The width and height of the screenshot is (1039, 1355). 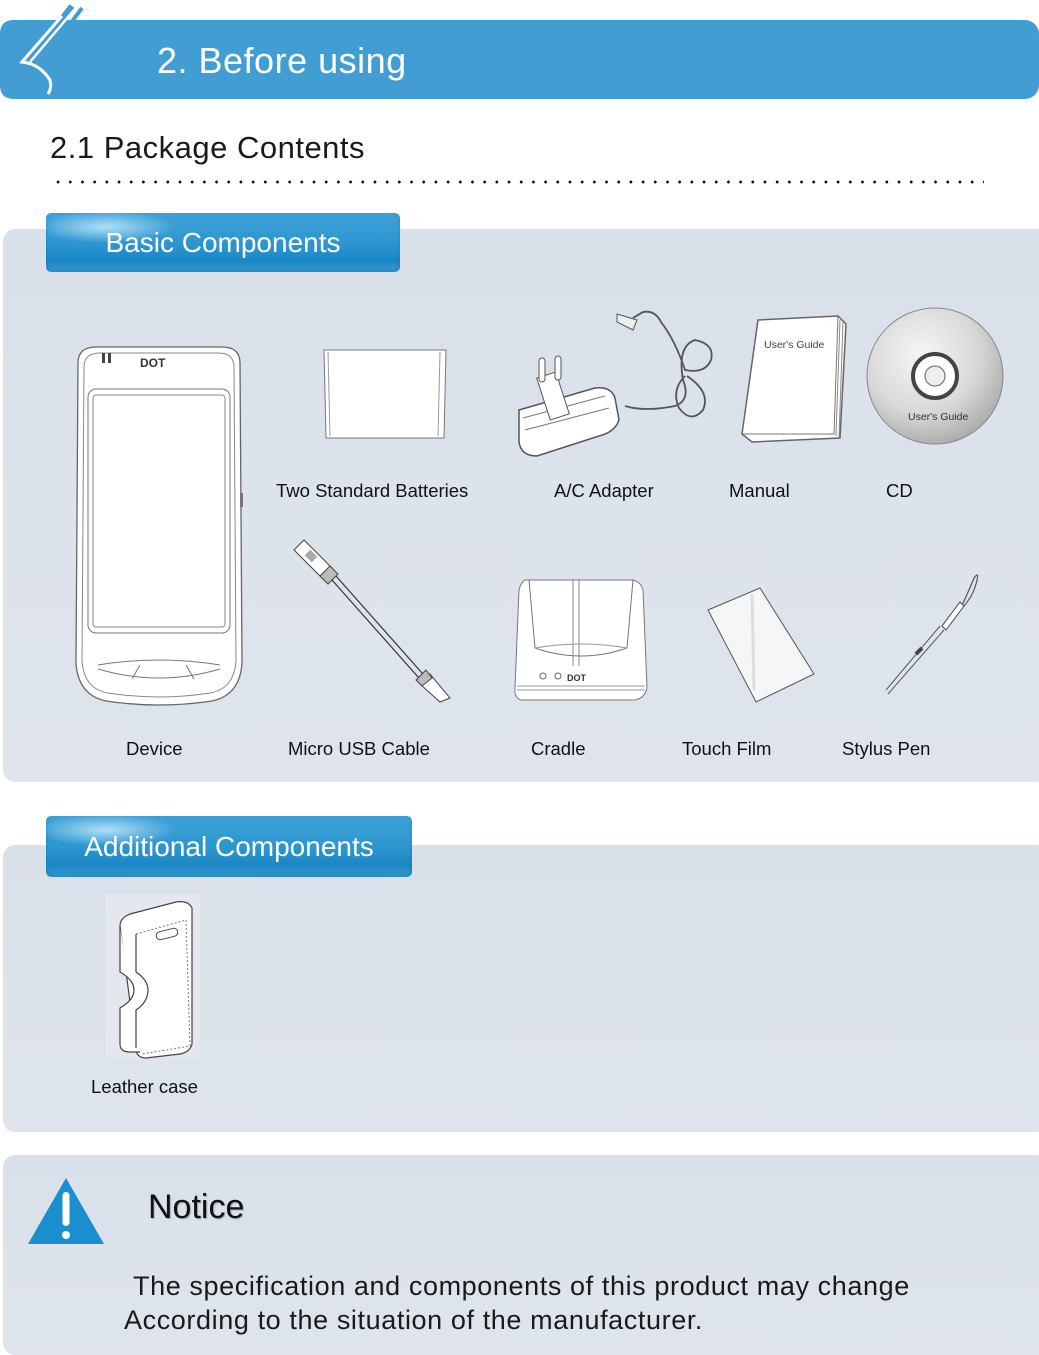 What do you see at coordinates (615, 383) in the screenshot?
I see `ac-adapter-icon` at bounding box center [615, 383].